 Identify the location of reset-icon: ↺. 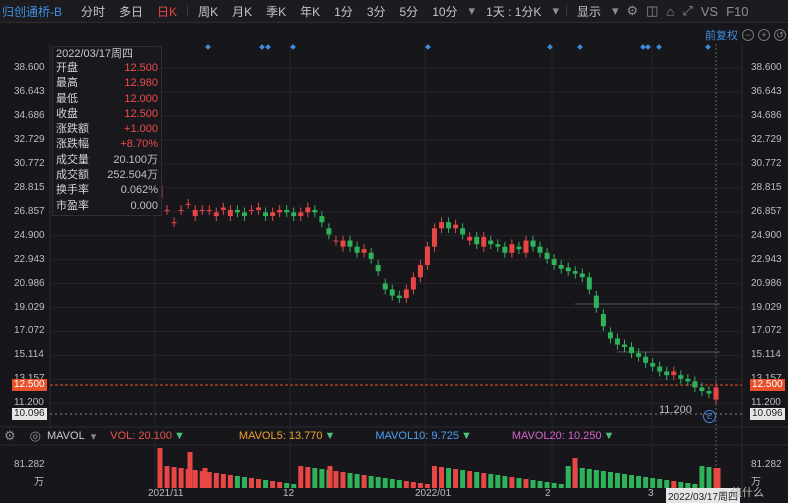
(780, 35).